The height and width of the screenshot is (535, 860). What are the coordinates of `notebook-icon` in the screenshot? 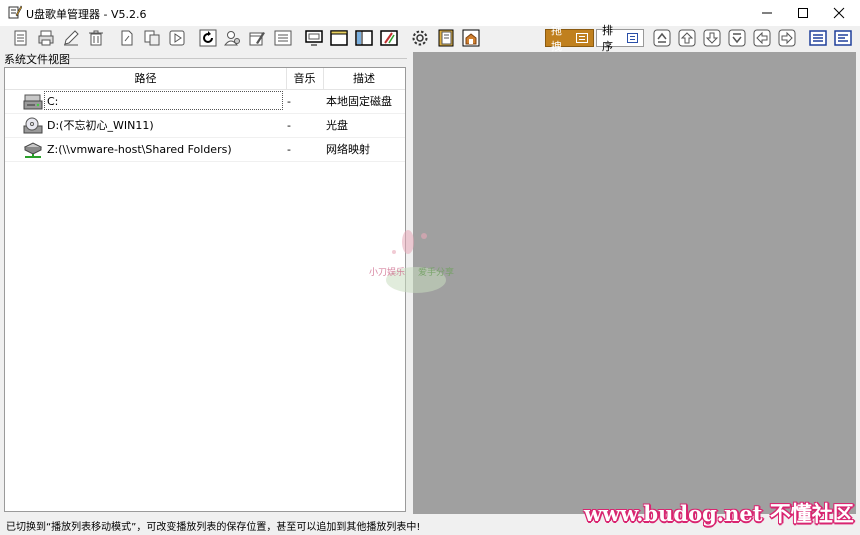 It's located at (446, 38).